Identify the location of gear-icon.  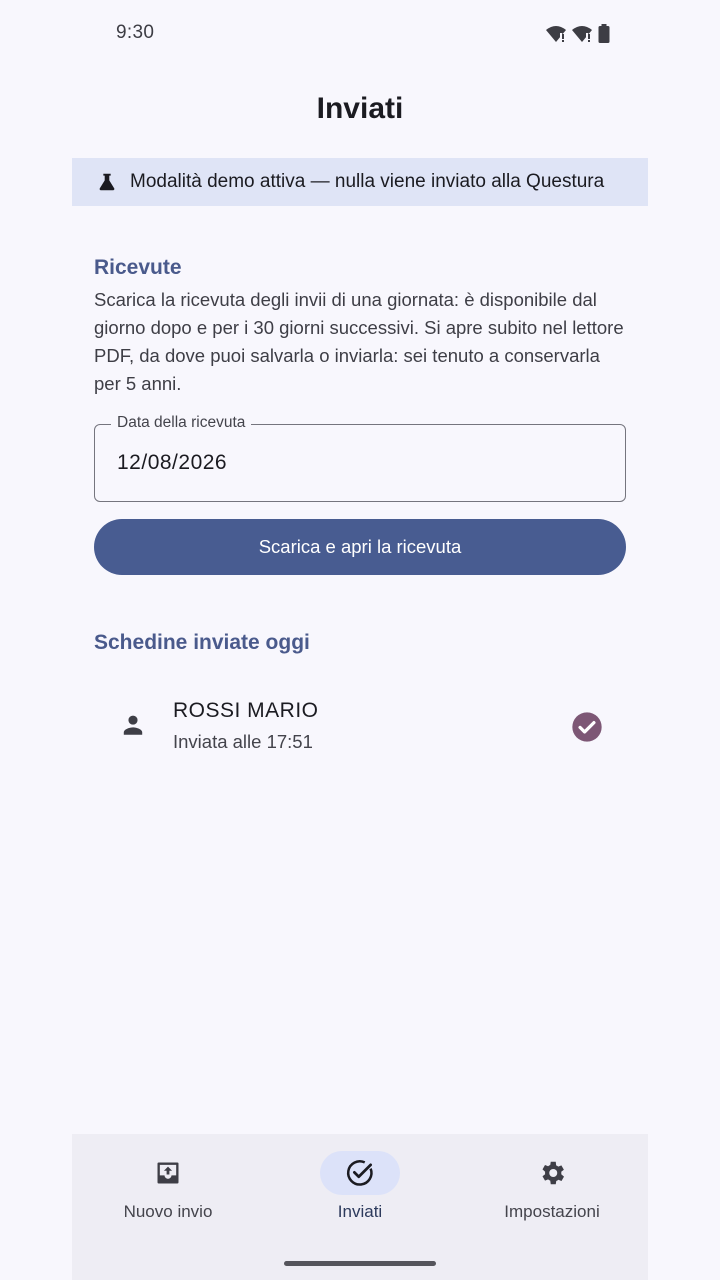
(553, 1173).